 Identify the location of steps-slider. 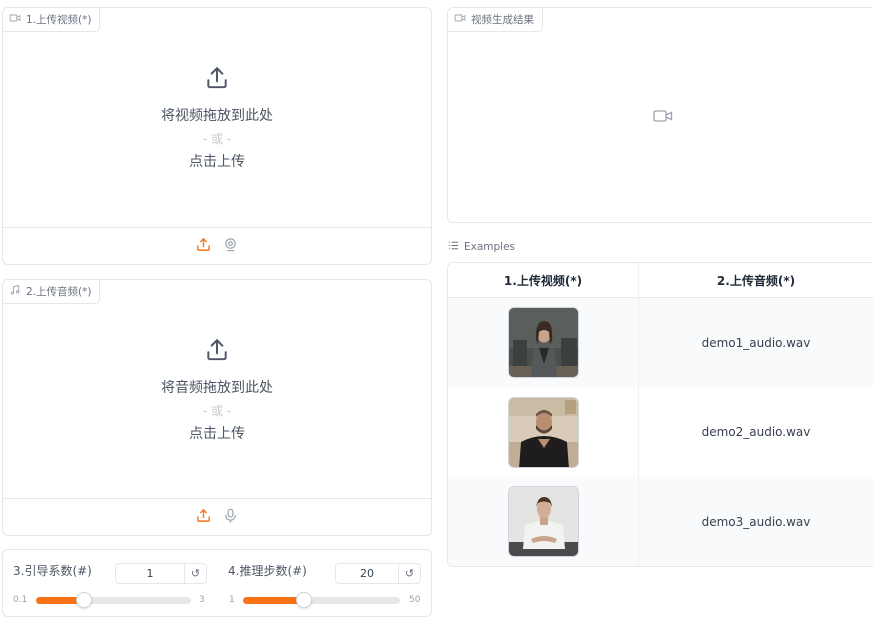
(321, 600).